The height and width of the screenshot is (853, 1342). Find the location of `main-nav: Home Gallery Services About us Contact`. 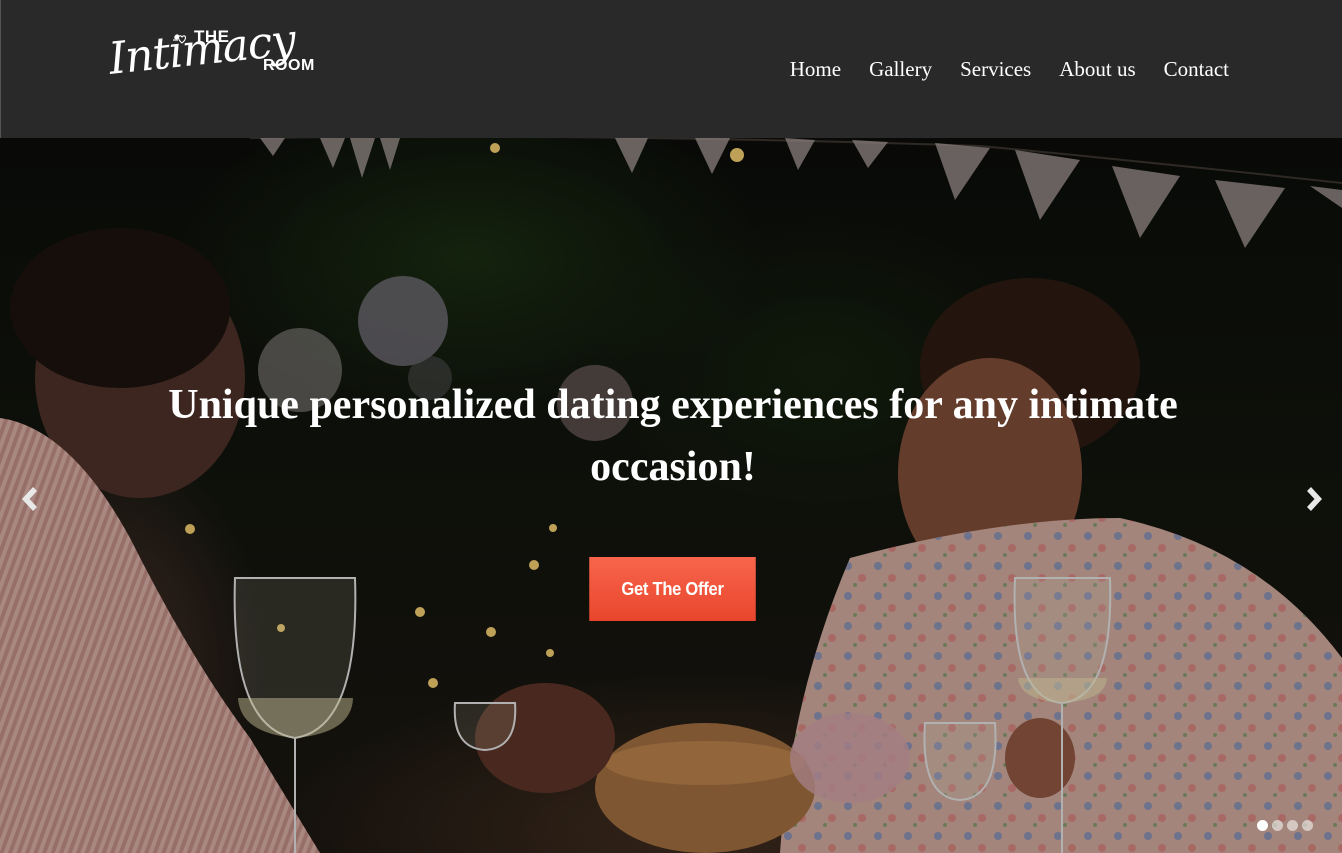

main-nav: Home Gallery Services About us Contact is located at coordinates (1009, 69).